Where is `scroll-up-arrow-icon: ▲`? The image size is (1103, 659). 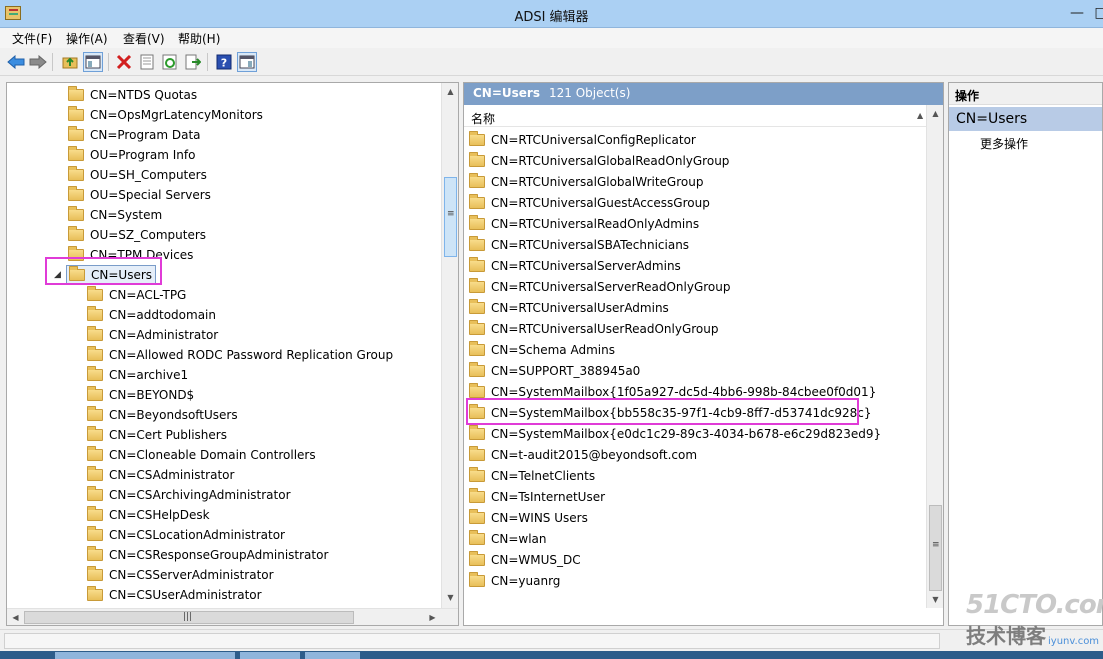
scroll-up-arrow-icon: ▲ is located at coordinates (450, 91).